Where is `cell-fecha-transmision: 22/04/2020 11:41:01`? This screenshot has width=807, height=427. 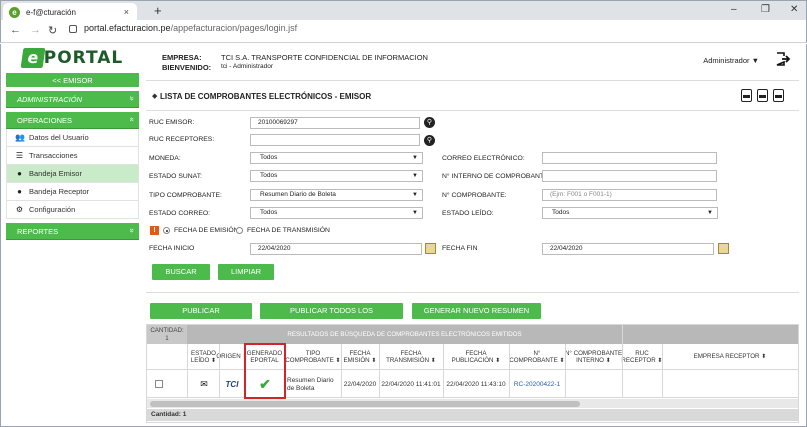
cell-fecha-transmision: 22/04/2020 11:41:01 is located at coordinates (411, 384).